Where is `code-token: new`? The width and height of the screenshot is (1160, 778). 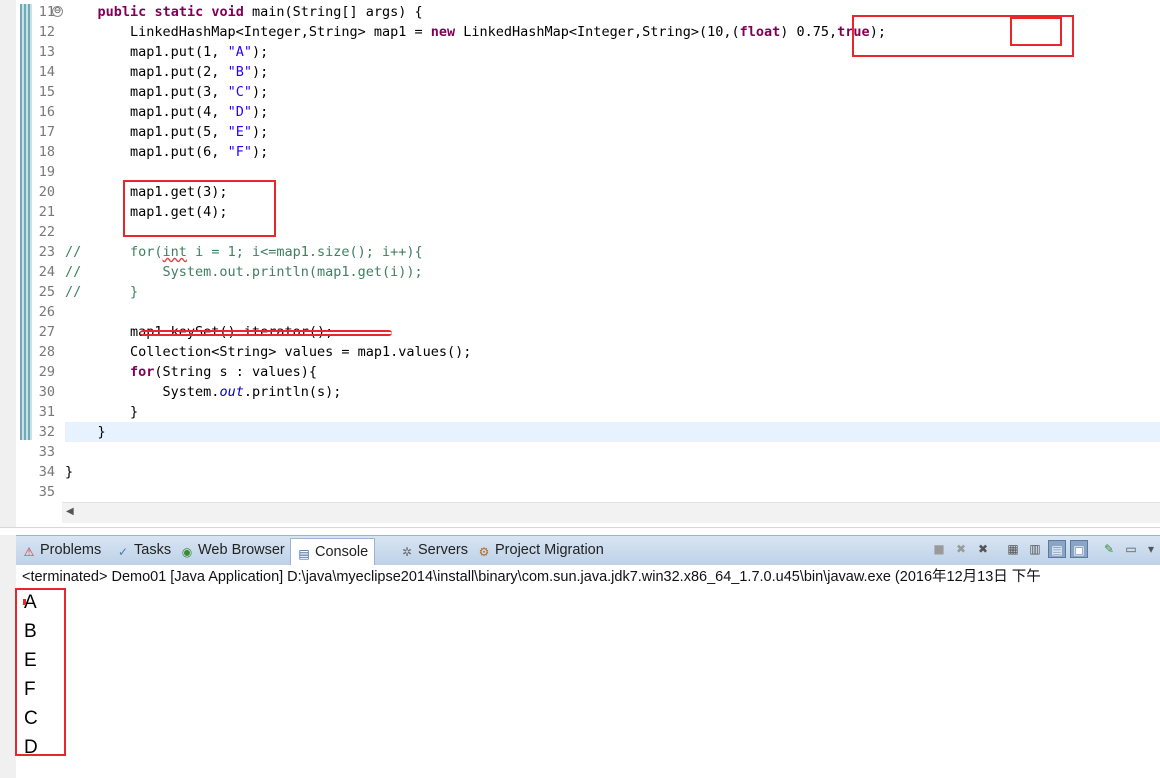 code-token: new is located at coordinates (443, 32).